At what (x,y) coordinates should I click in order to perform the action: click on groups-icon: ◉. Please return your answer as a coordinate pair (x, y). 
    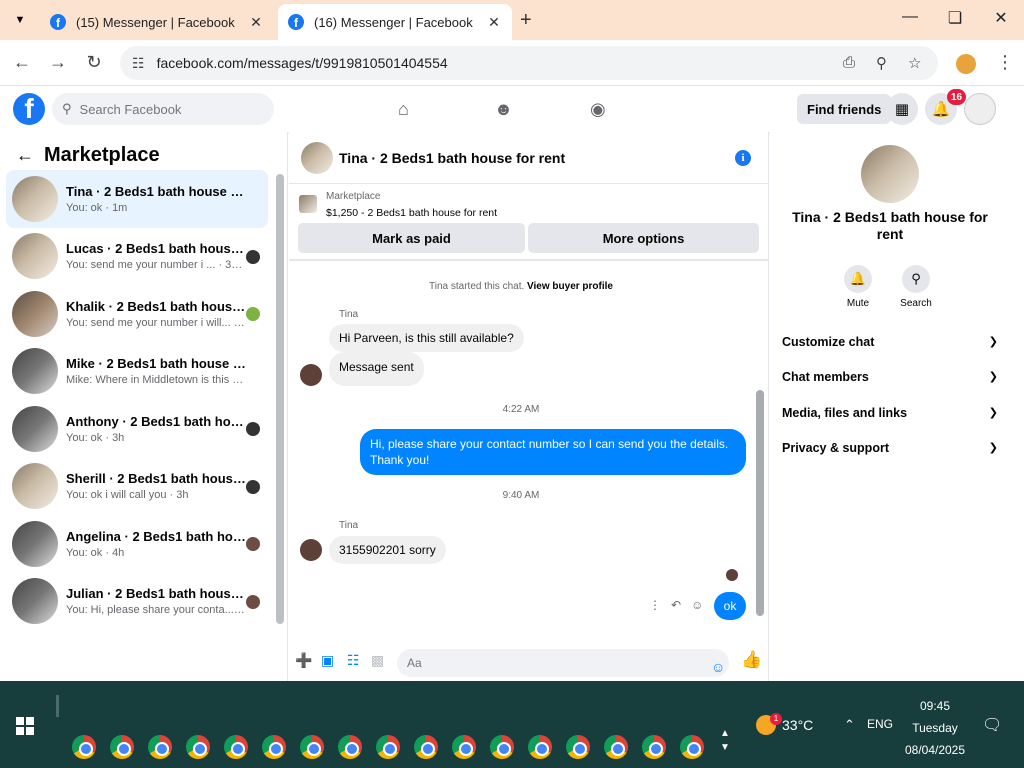
    Looking at the image, I should click on (598, 109).